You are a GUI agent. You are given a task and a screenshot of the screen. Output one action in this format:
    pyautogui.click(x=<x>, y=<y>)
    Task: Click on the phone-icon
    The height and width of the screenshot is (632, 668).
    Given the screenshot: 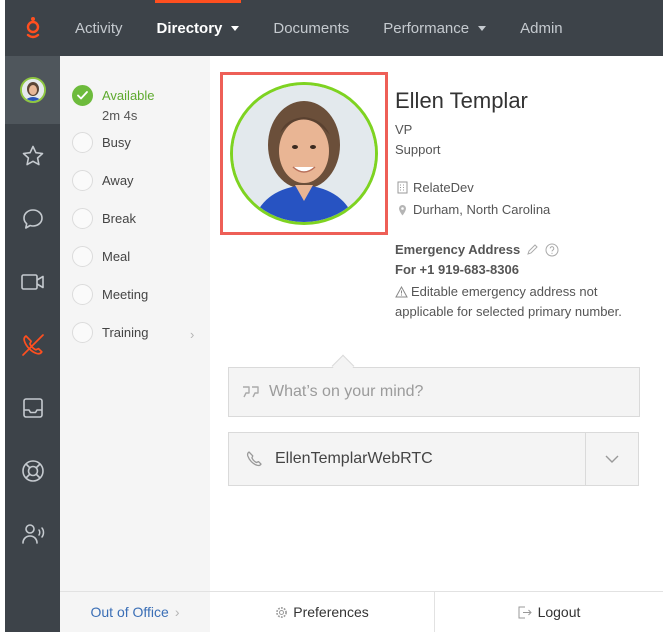 What is the action you would take?
    pyautogui.click(x=254, y=459)
    